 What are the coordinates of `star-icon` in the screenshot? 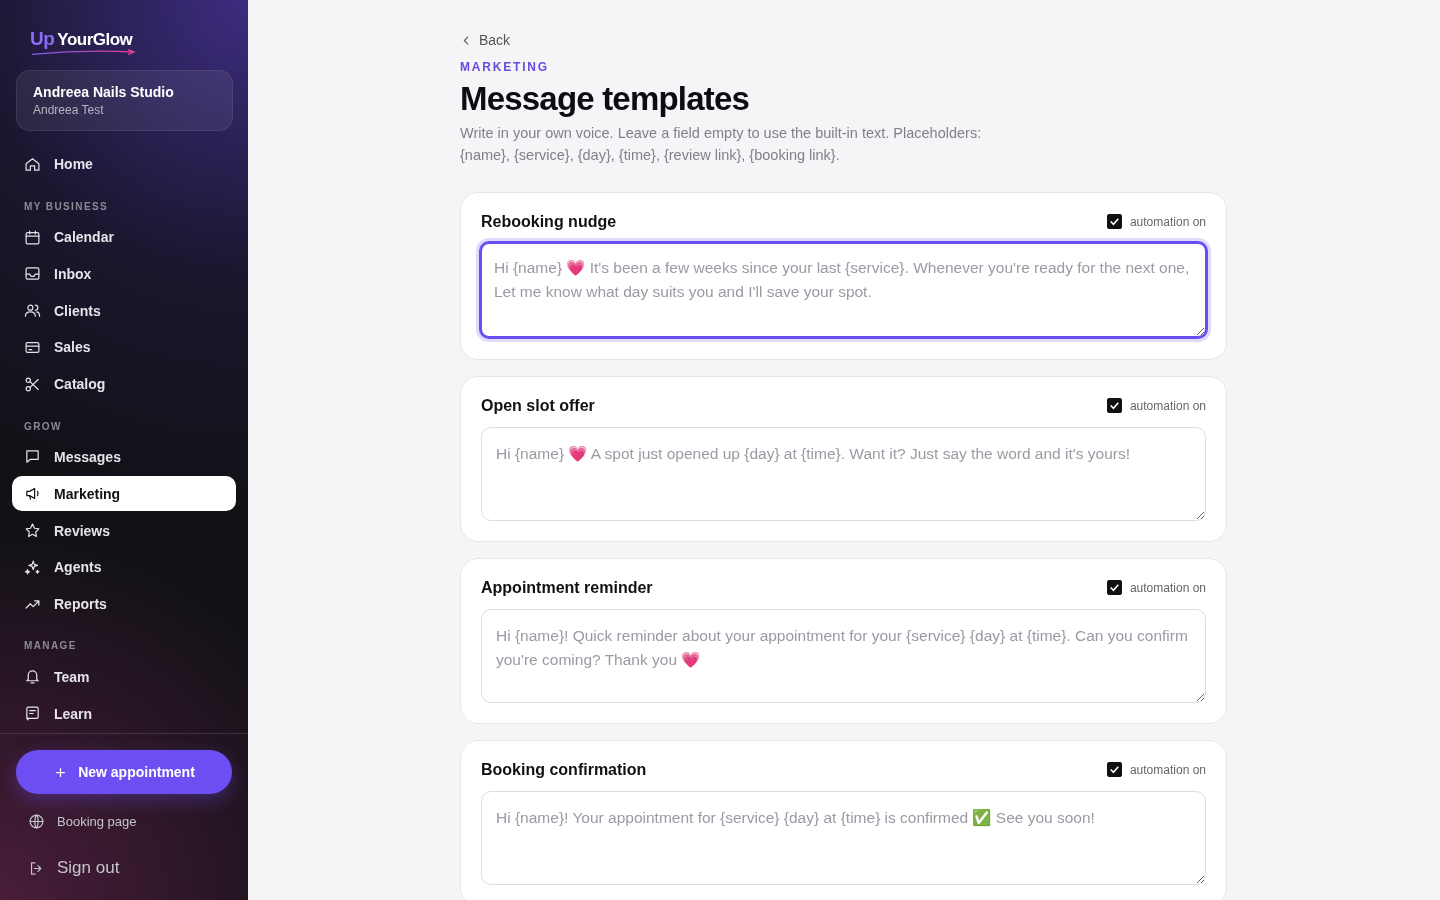 It's located at (32, 530).